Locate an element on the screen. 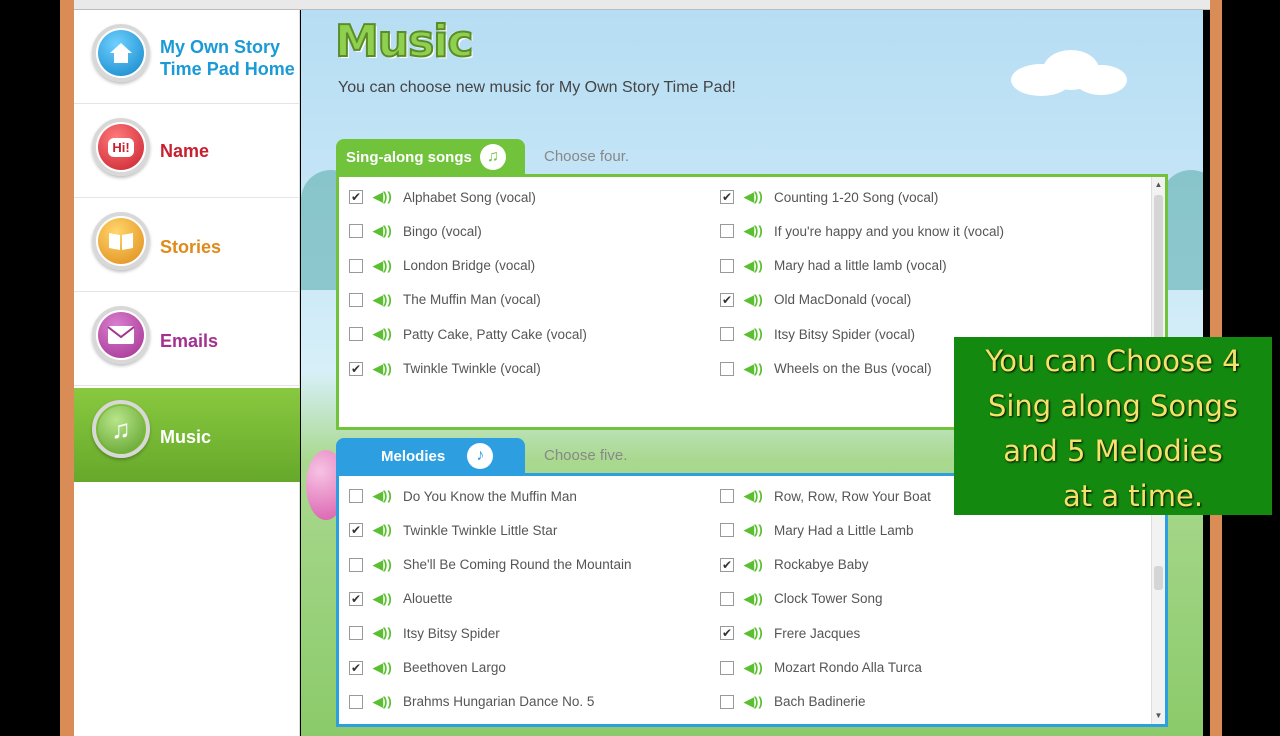  hi-speech-icon: Hi! is located at coordinates (121, 147).